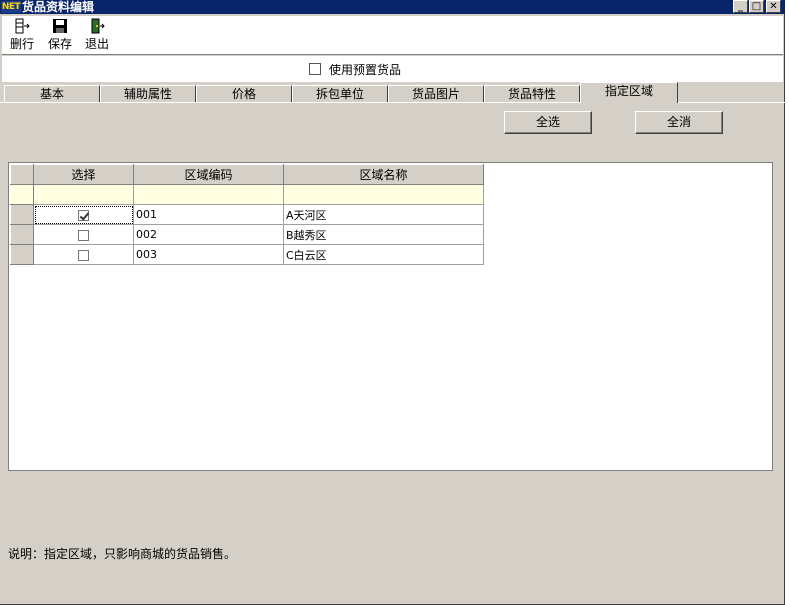 The width and height of the screenshot is (789, 605). What do you see at coordinates (22, 174) in the screenshot?
I see `row-header-corner` at bounding box center [22, 174].